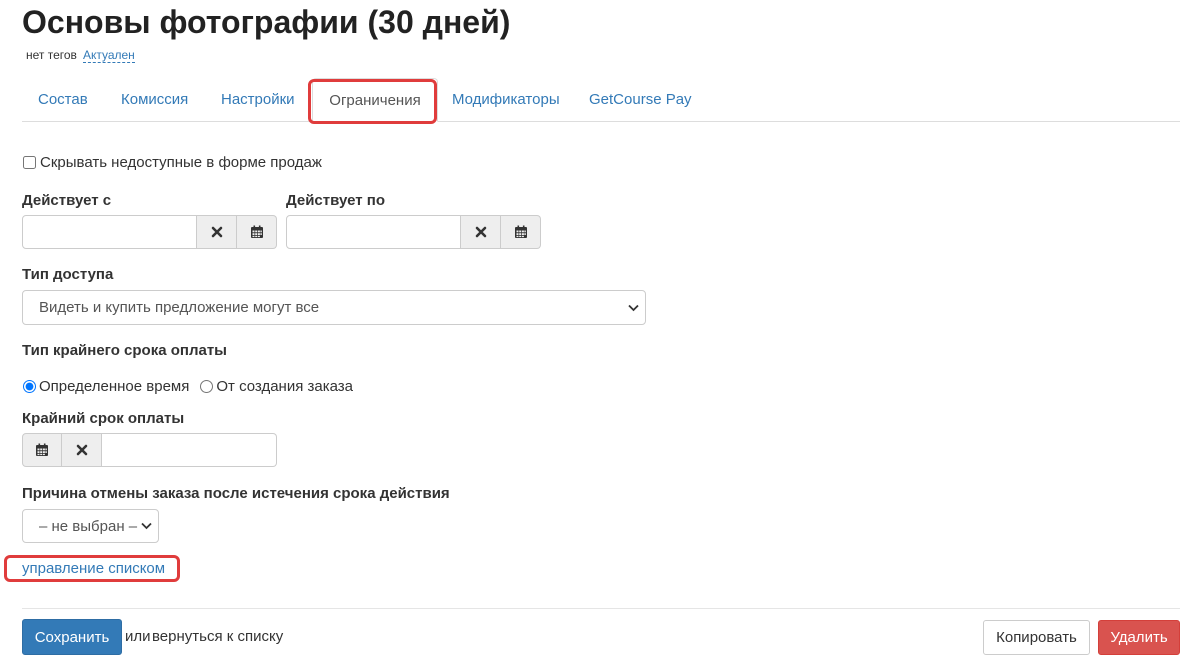 The height and width of the screenshot is (667, 1199). I want to click on access-type-value: Видеть и купить предложение могут все, so click(179, 307).